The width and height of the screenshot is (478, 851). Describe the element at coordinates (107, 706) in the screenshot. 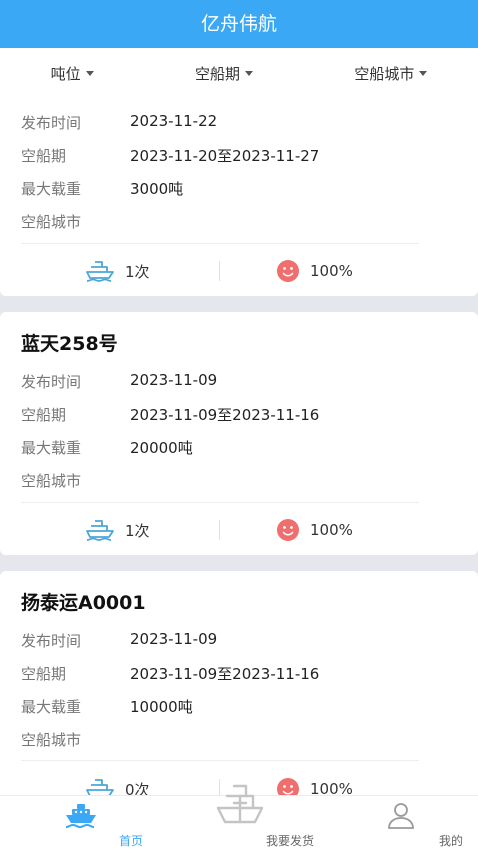

I see `max-load-row: 最大载重 10000吨` at that location.